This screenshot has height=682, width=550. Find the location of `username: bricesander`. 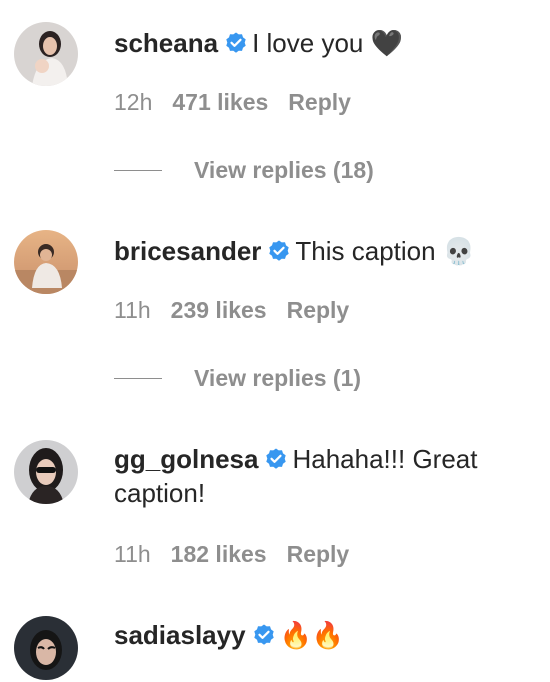

username: bricesander is located at coordinates (187, 251).